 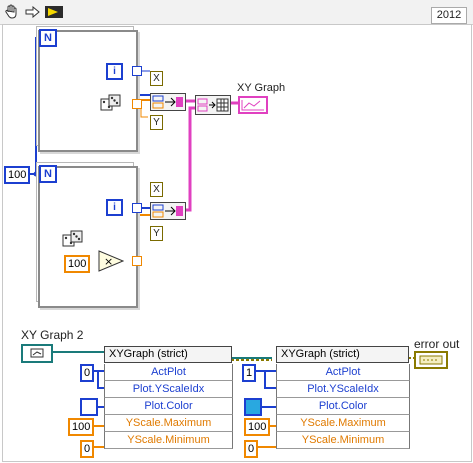 What do you see at coordinates (261, 88) in the screenshot?
I see `xy-graph-label: XY Graph` at bounding box center [261, 88].